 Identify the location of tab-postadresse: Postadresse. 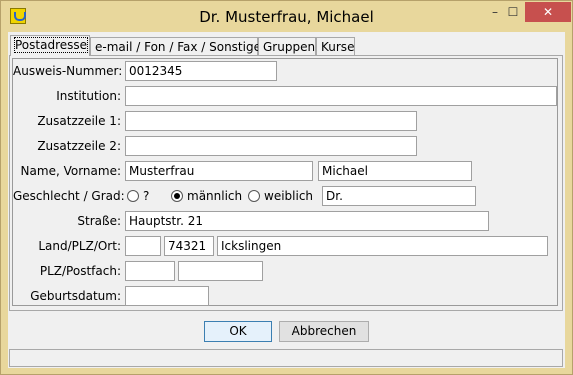
(50, 45).